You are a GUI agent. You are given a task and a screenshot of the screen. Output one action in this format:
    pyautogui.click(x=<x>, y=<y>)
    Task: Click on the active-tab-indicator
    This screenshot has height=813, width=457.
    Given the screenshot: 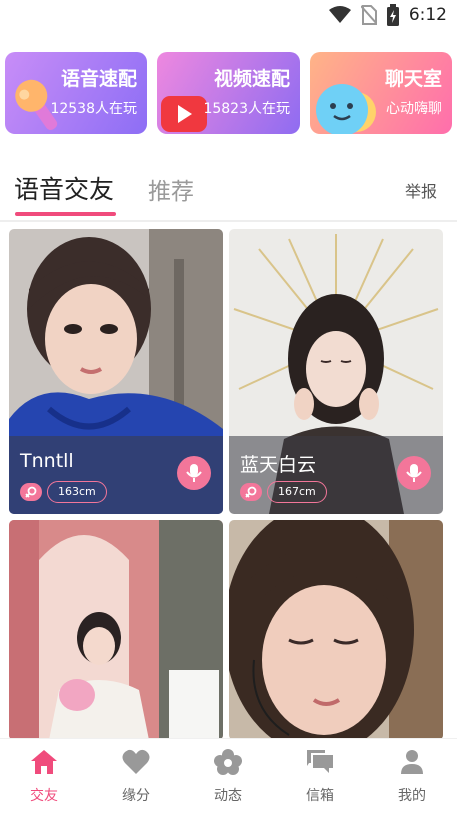 What is the action you would take?
    pyautogui.click(x=65, y=214)
    